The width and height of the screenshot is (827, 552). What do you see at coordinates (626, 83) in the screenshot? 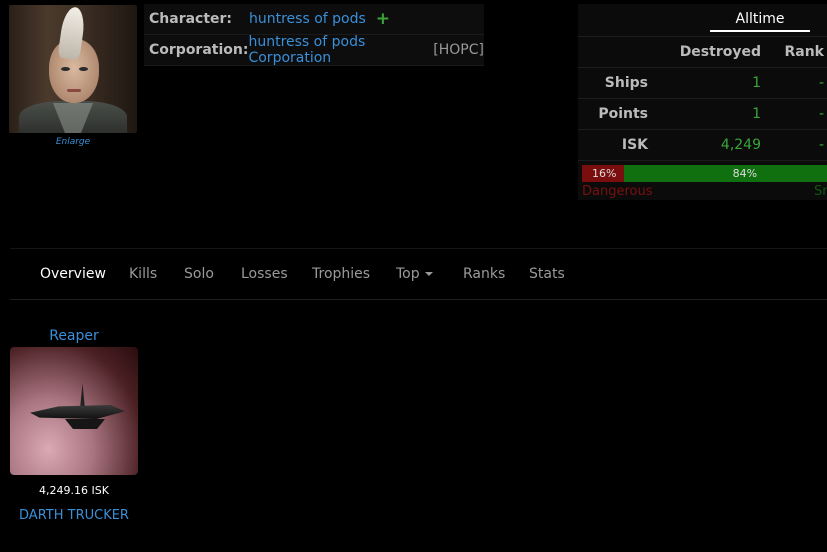
I see `stats-row-label: Ships` at bounding box center [626, 83].